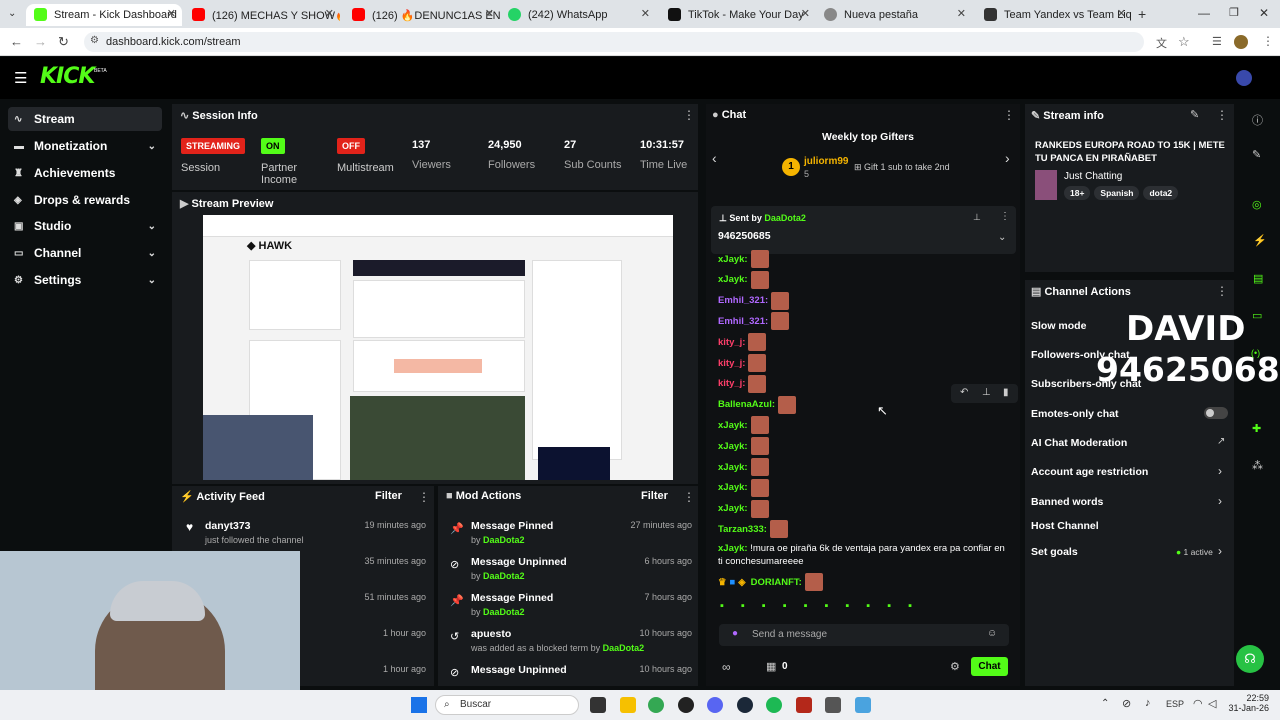 This screenshot has height=720, width=1280. What do you see at coordinates (746, 404) in the screenshot?
I see `chat-username: BallenaAzul:` at bounding box center [746, 404].